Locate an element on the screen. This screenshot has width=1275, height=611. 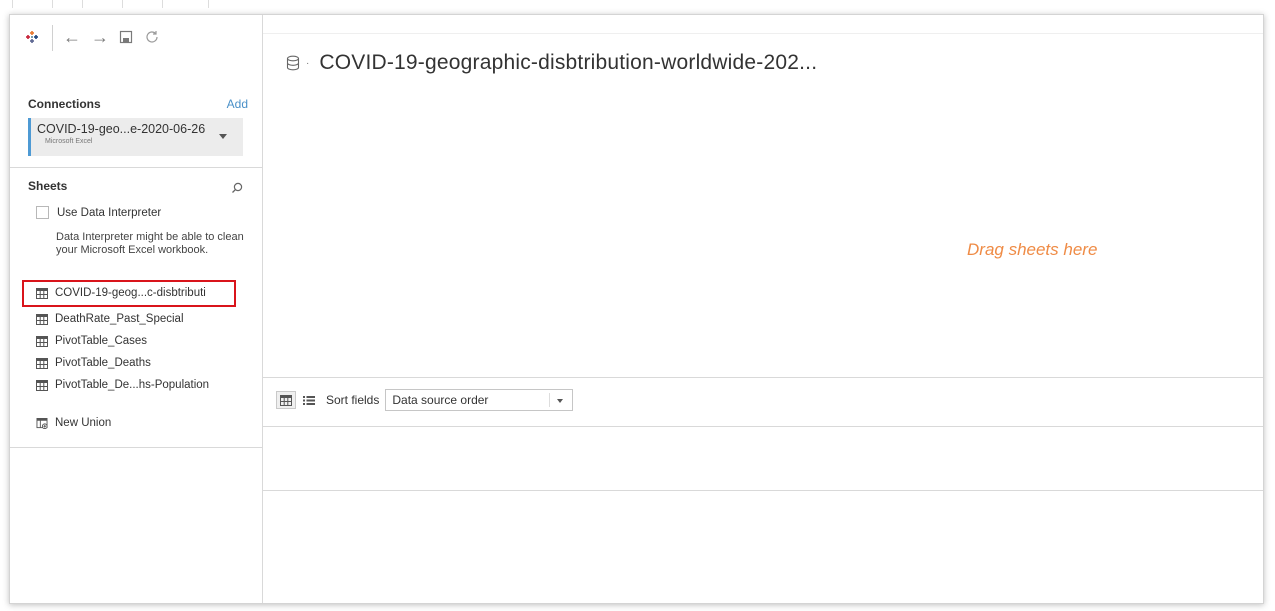
back-arrow-icon: ← is located at coordinates (72, 37).